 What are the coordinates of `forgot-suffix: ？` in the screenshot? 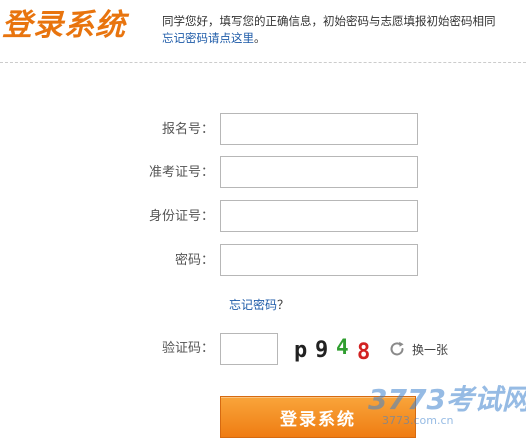 It's located at (283, 305).